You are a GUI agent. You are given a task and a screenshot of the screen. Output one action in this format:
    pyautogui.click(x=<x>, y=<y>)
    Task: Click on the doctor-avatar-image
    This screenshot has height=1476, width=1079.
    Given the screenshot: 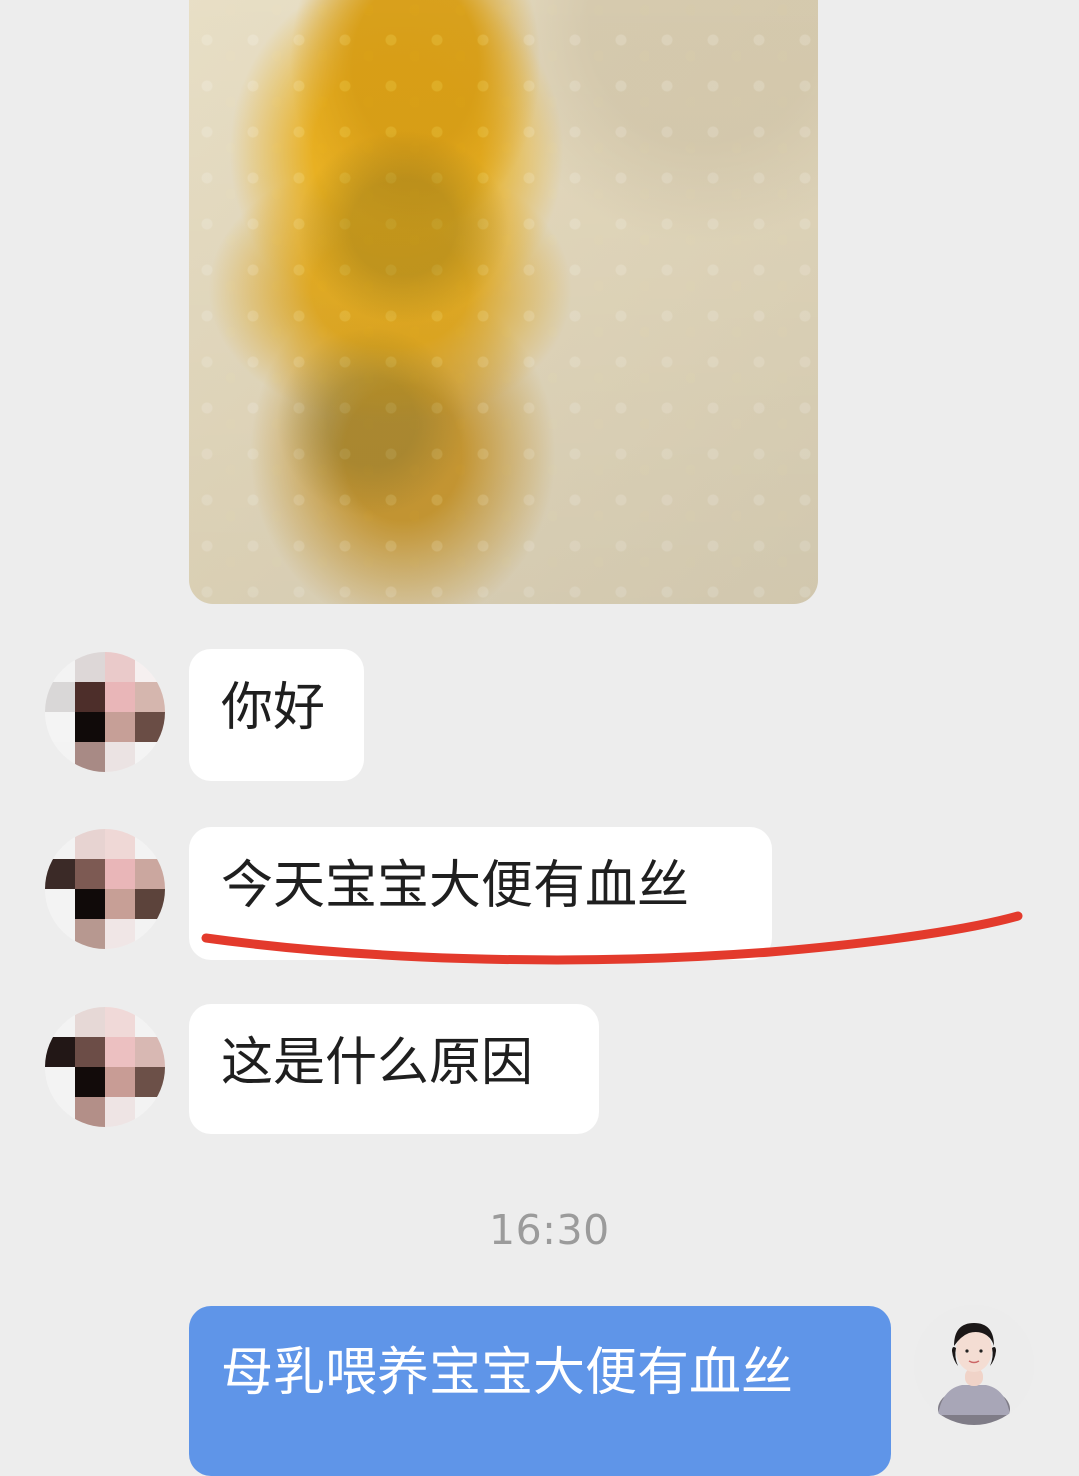 What is the action you would take?
    pyautogui.click(x=974, y=1365)
    